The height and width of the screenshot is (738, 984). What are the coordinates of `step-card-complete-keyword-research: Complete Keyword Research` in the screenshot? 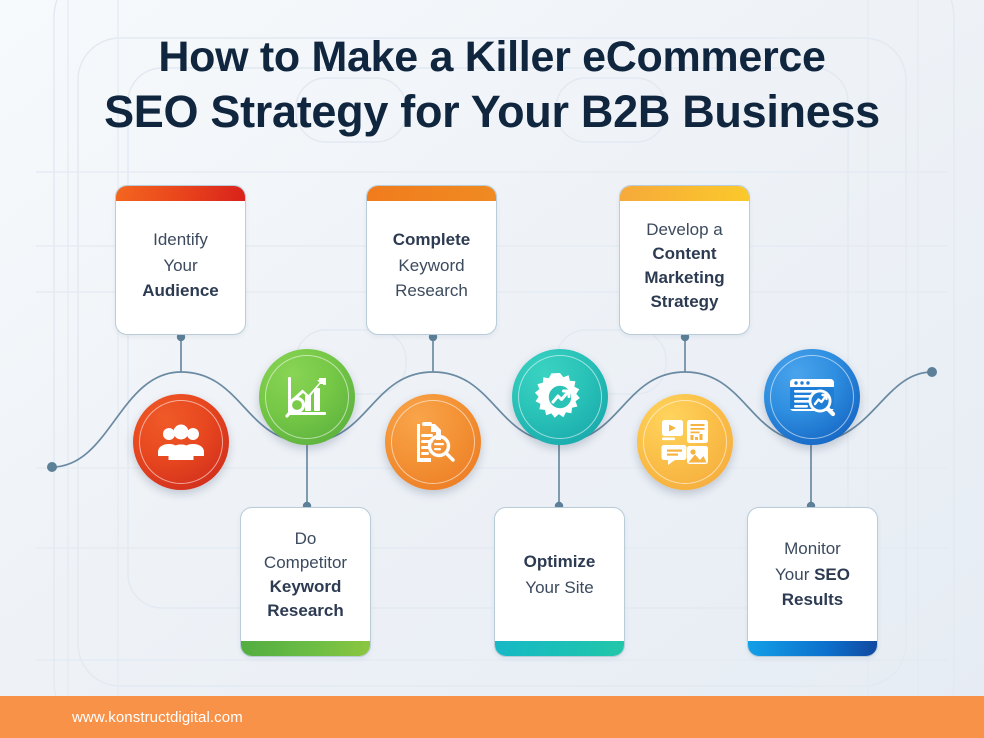 It's located at (431, 260).